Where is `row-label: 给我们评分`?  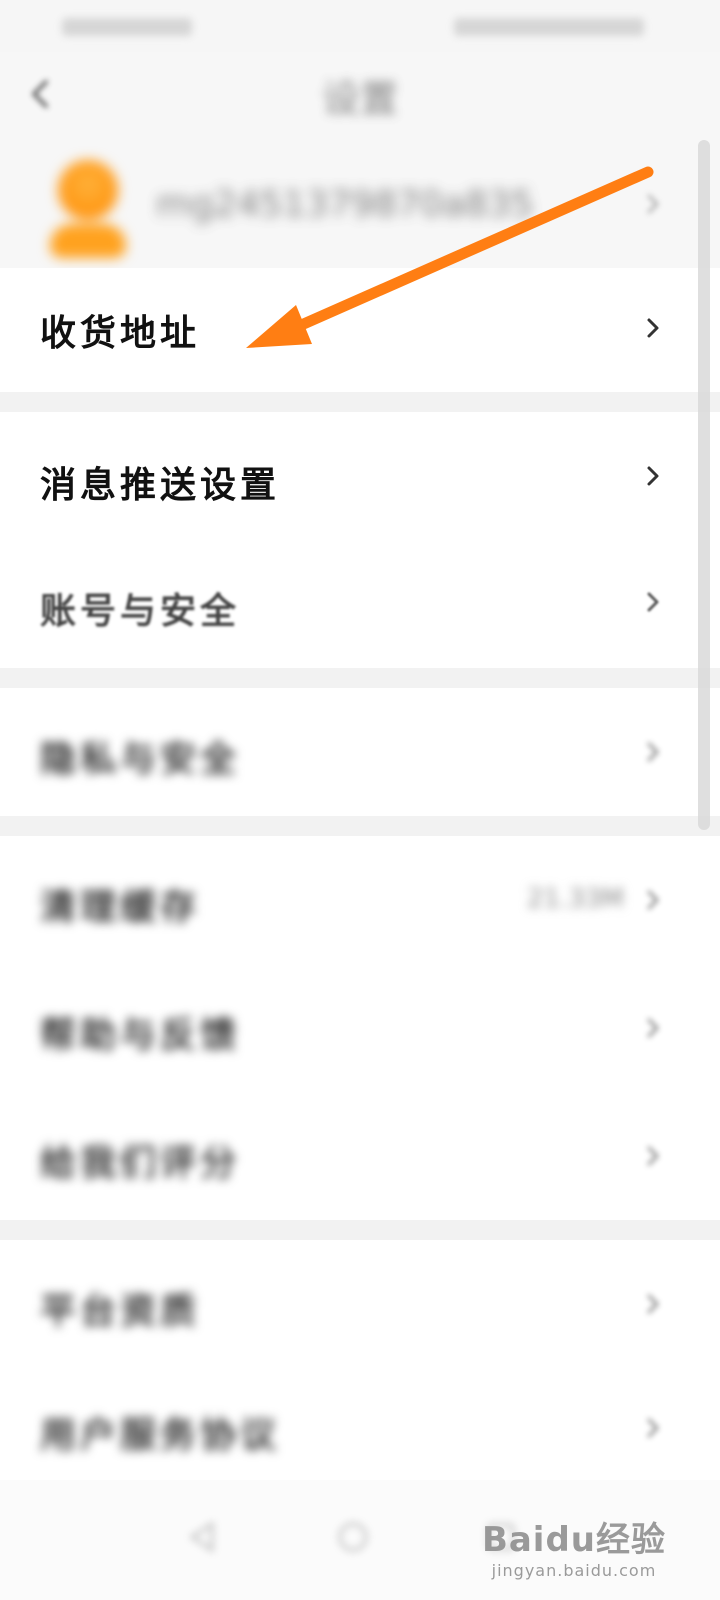 row-label: 给我们评分 is located at coordinates (140, 1163).